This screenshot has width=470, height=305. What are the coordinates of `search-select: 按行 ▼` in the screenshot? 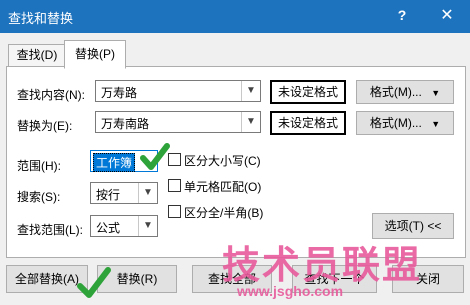 It's located at (124, 193).